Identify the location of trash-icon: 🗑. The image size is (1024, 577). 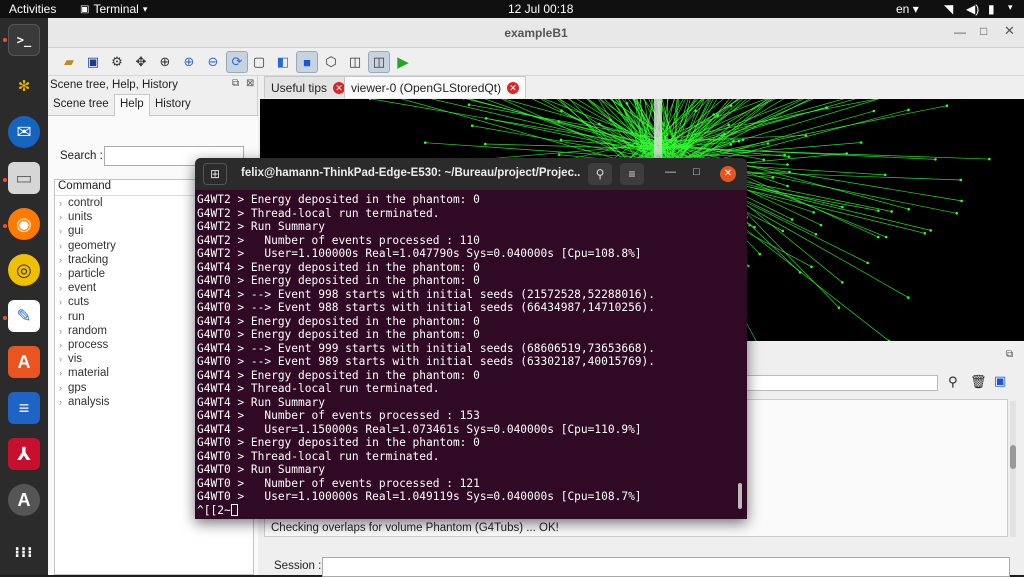
(978, 382).